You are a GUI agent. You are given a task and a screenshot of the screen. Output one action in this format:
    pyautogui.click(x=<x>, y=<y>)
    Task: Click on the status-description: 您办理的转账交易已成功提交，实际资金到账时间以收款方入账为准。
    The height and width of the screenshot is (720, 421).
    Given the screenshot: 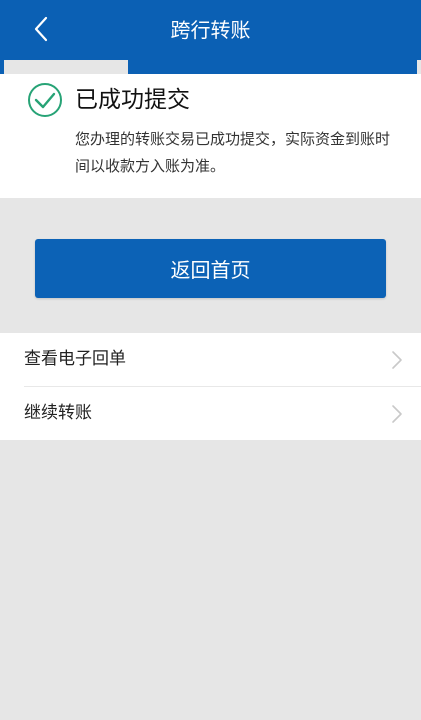 What is the action you would take?
    pyautogui.click(x=233, y=152)
    